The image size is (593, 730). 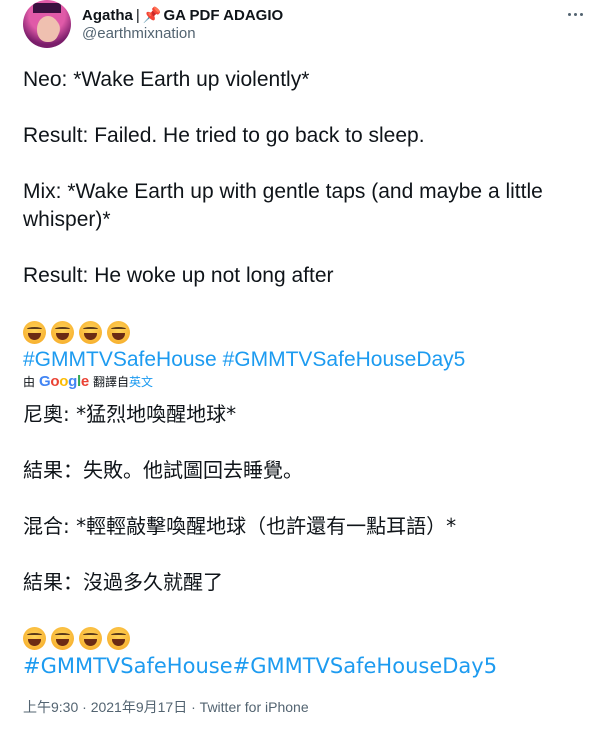 I want to click on more-options-icon, so click(x=575, y=14).